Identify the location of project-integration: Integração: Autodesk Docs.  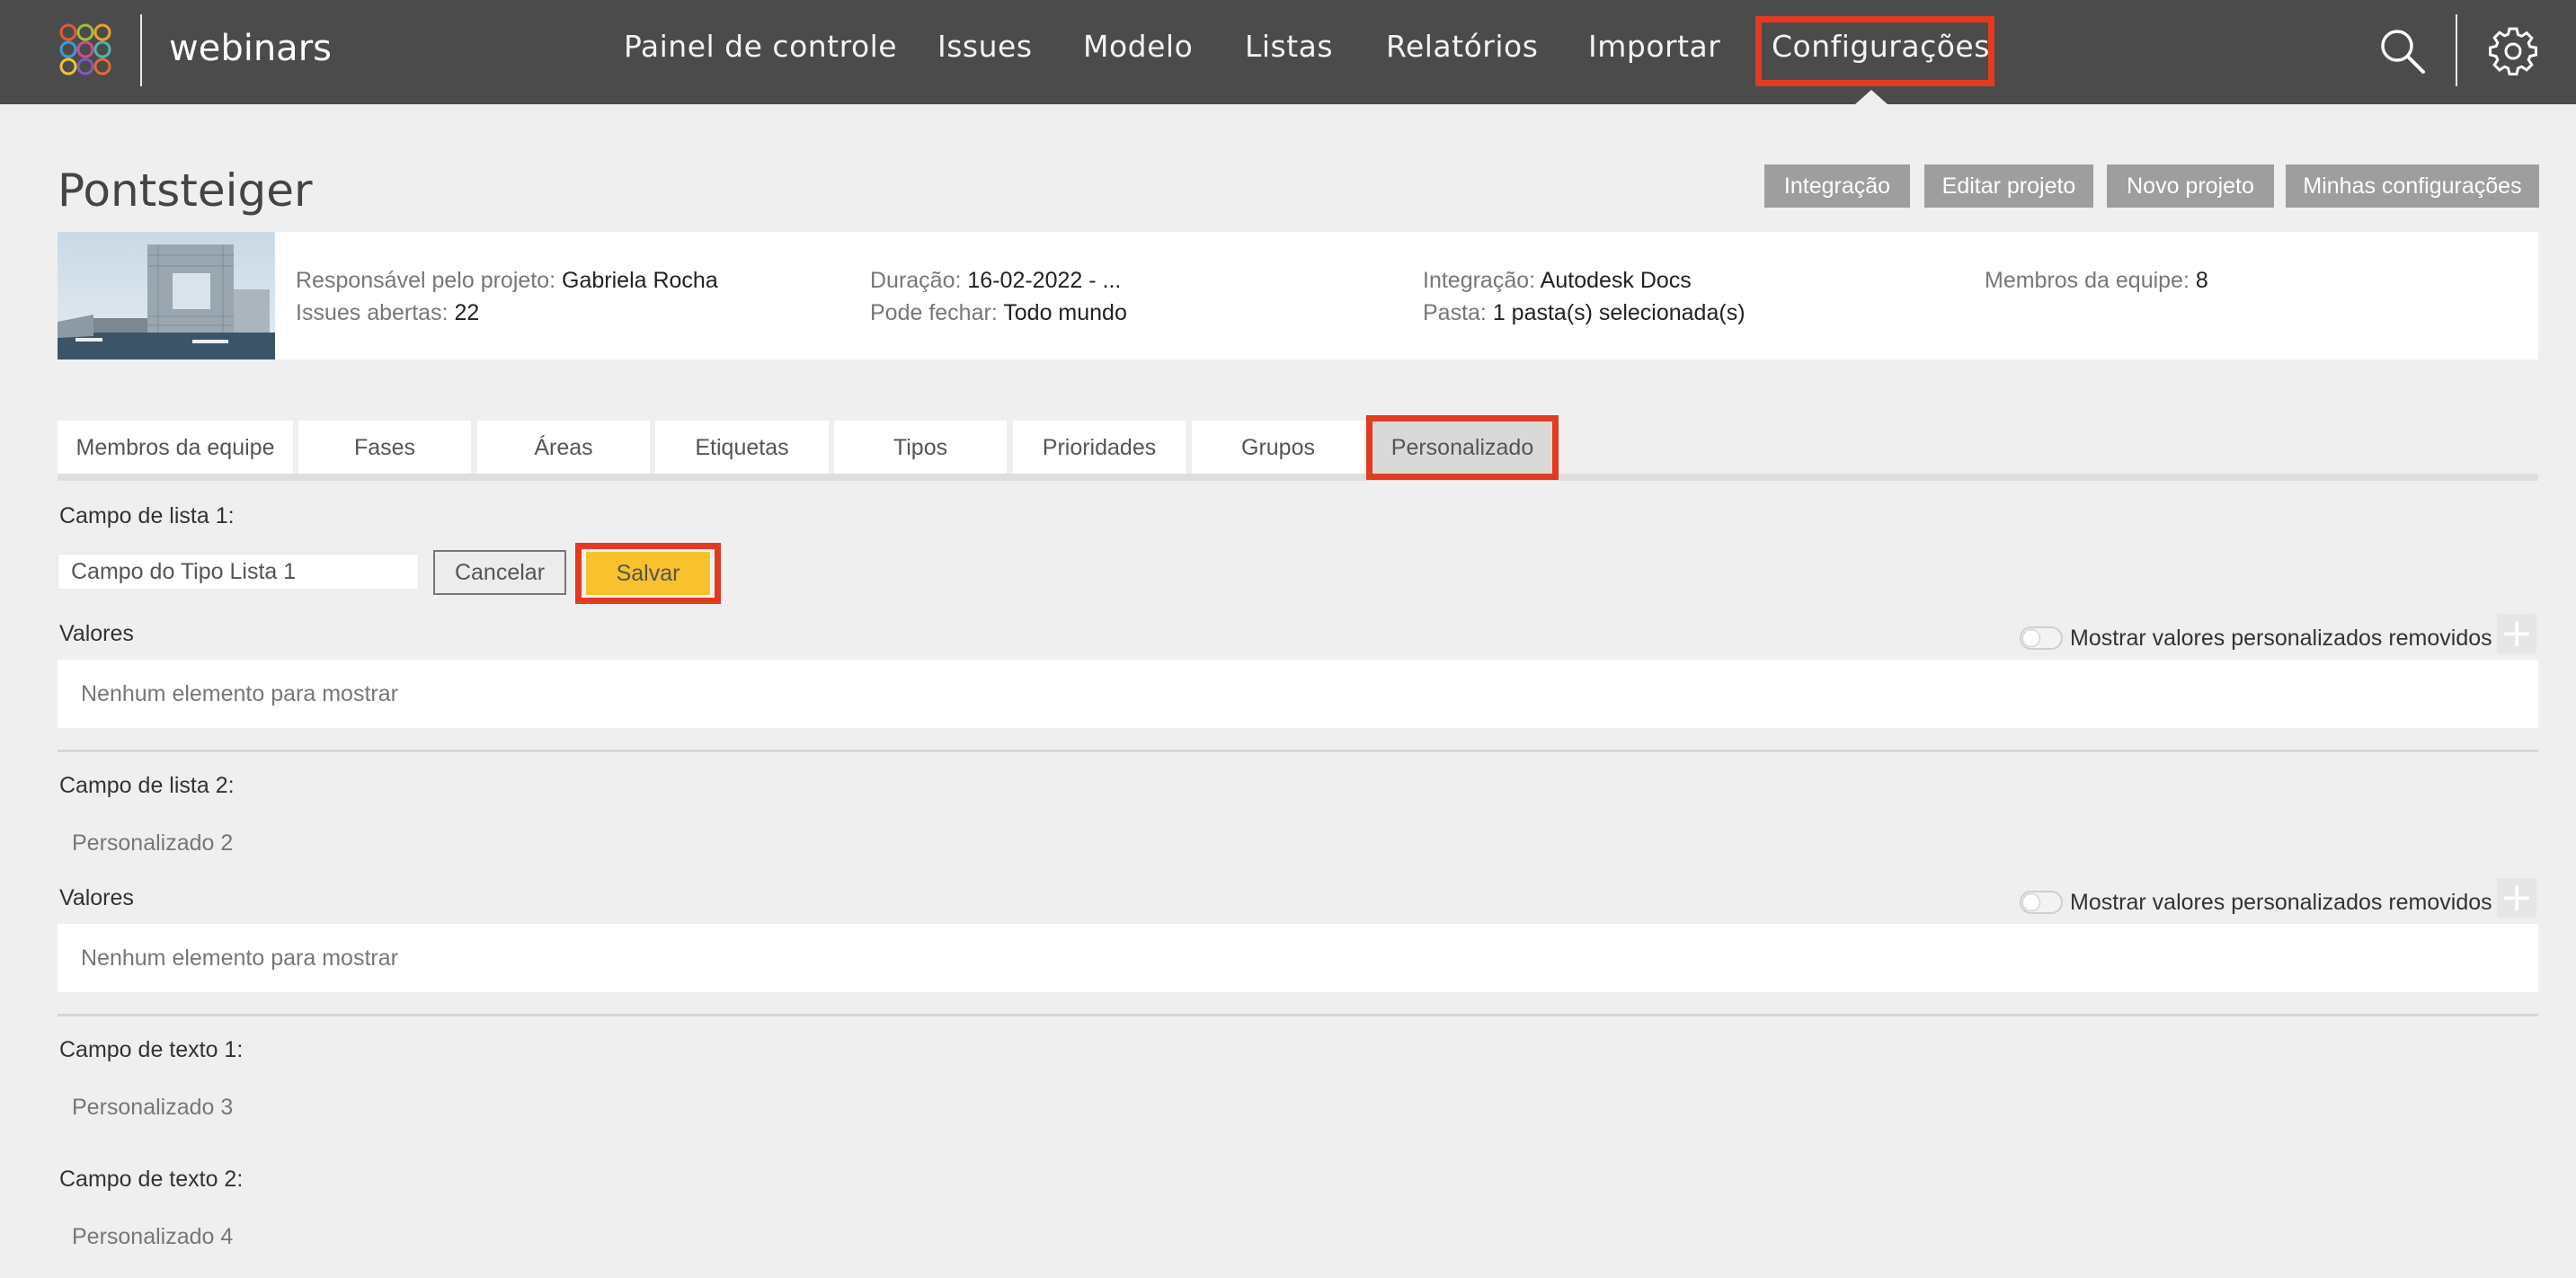
(1557, 281).